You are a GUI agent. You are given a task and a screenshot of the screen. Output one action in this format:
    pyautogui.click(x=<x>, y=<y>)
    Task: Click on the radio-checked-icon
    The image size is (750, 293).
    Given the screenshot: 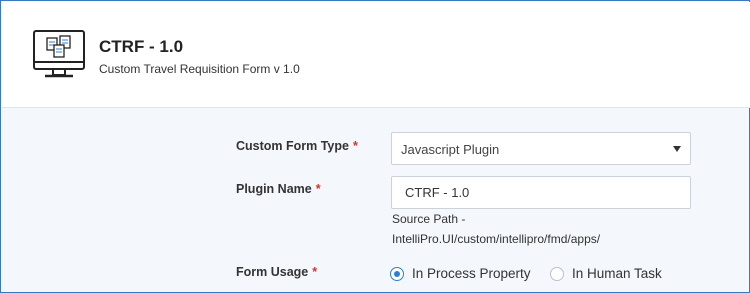 What is the action you would take?
    pyautogui.click(x=397, y=274)
    